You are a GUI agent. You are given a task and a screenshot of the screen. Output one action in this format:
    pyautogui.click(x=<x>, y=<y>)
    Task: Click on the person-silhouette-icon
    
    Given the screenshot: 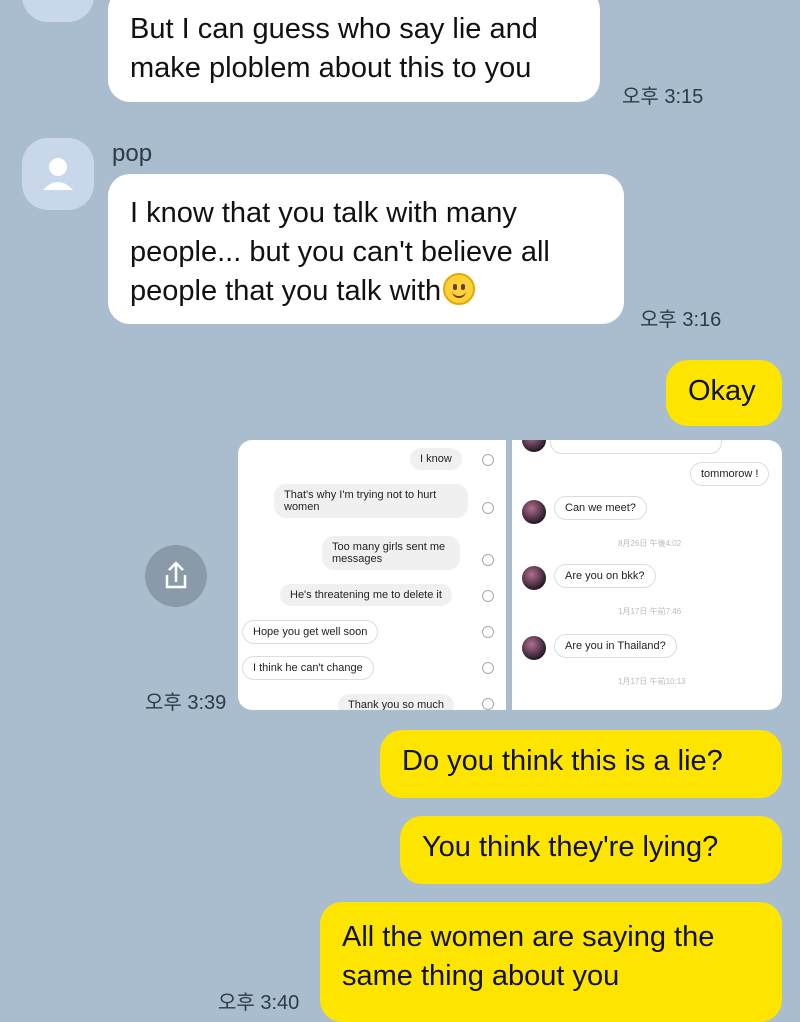 What is the action you would take?
    pyautogui.click(x=58, y=174)
    